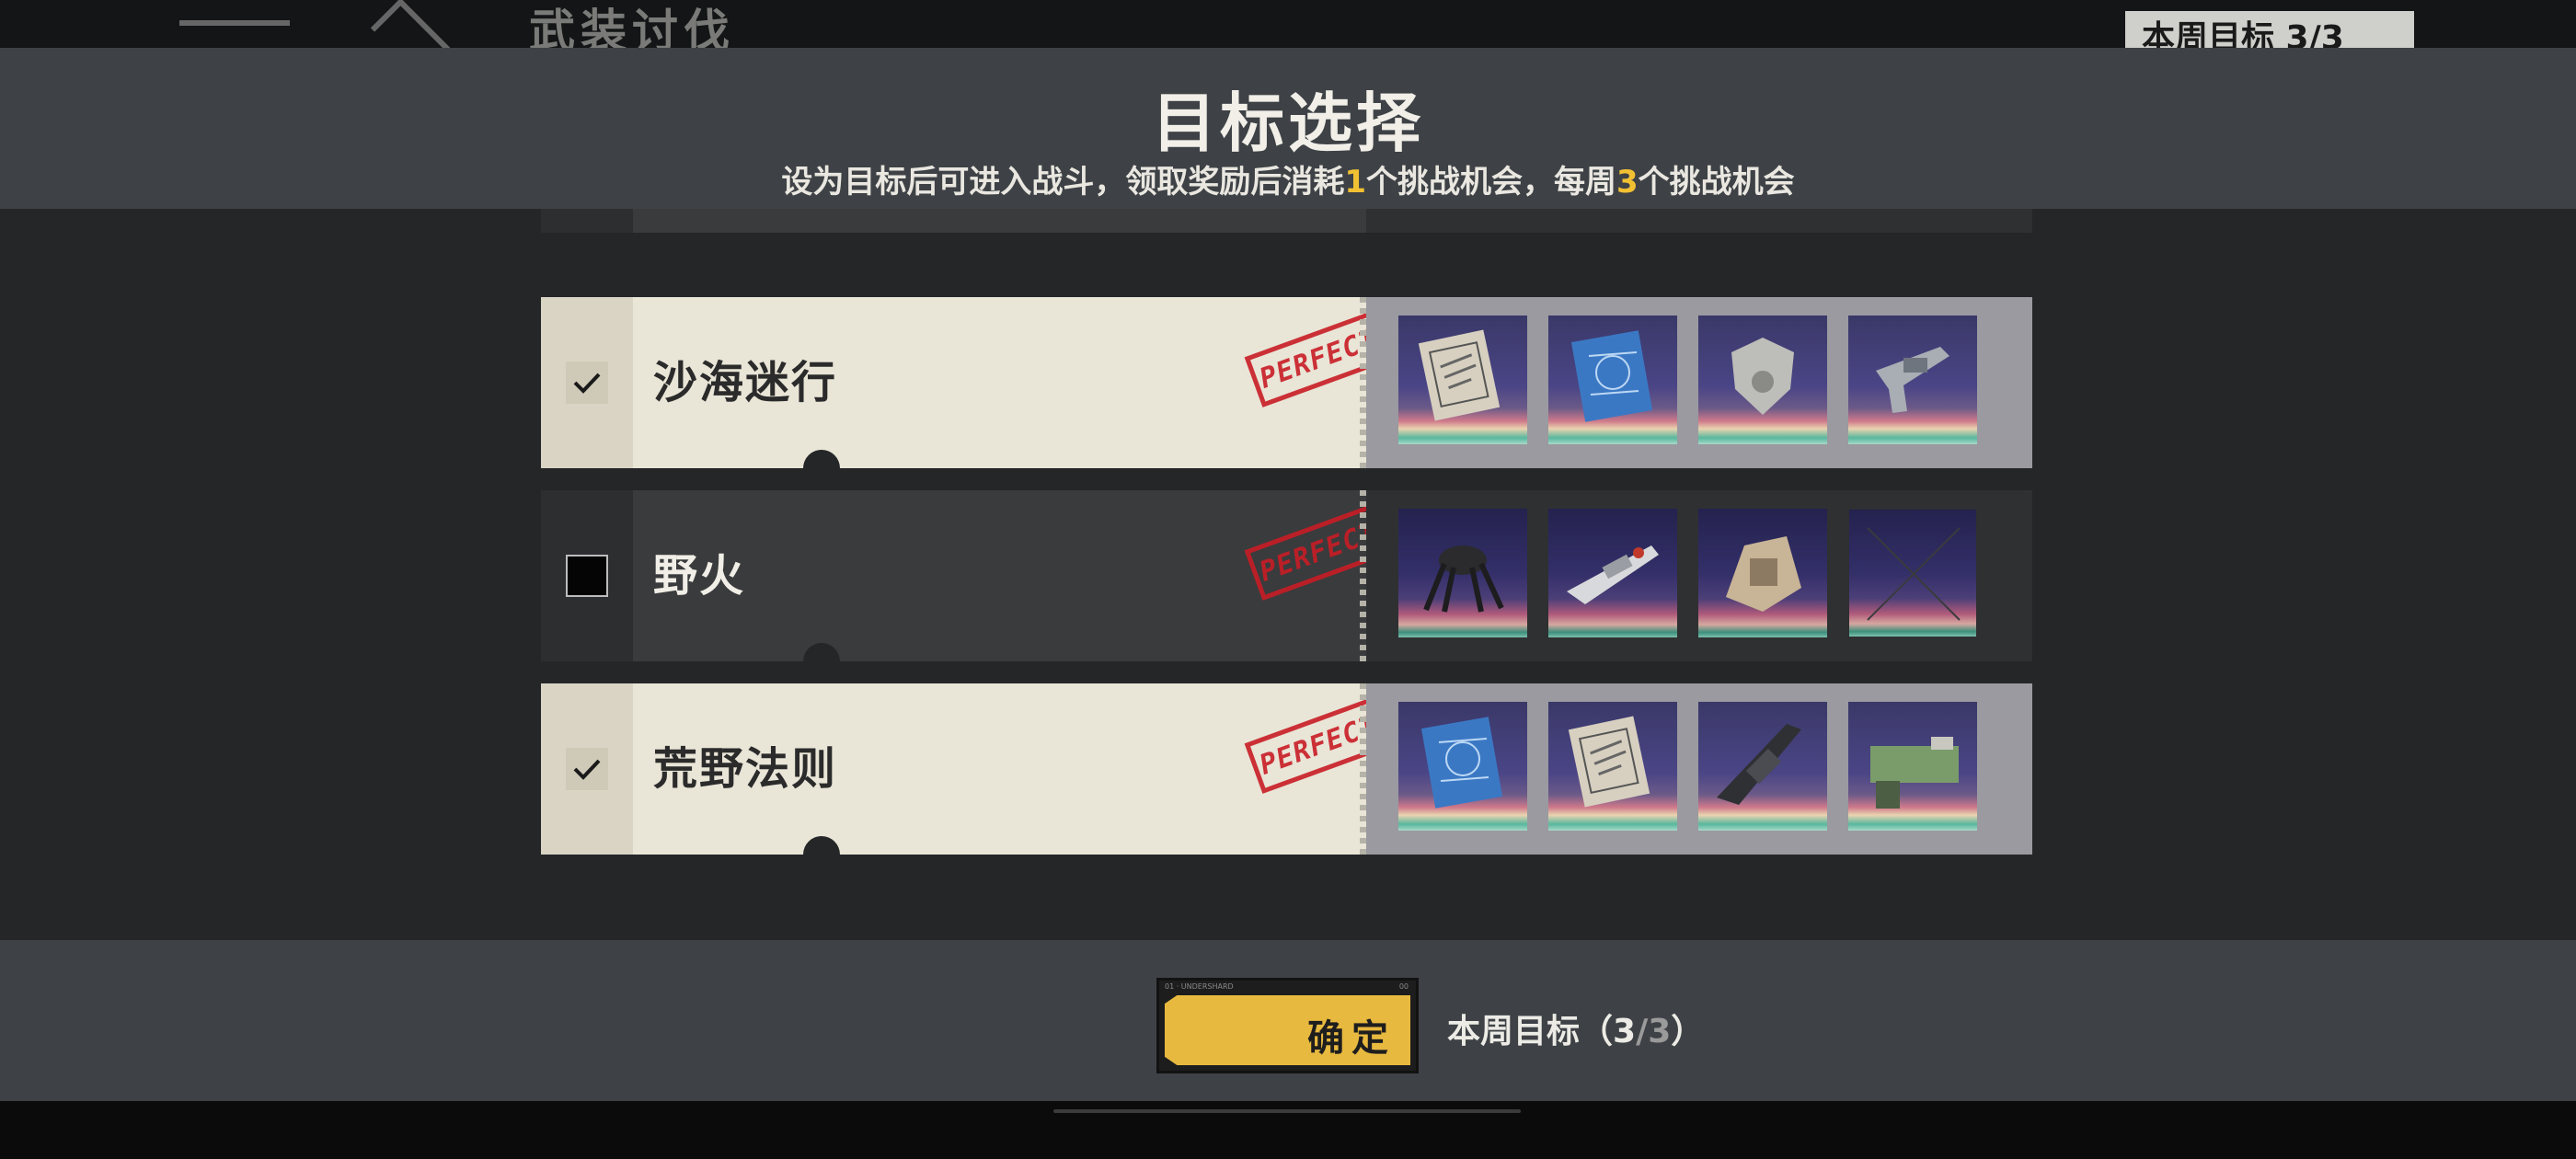 The height and width of the screenshot is (1159, 2576). What do you see at coordinates (1288, 39) in the screenshot?
I see `background-header: 武装讨伐 本周目标 3/3` at bounding box center [1288, 39].